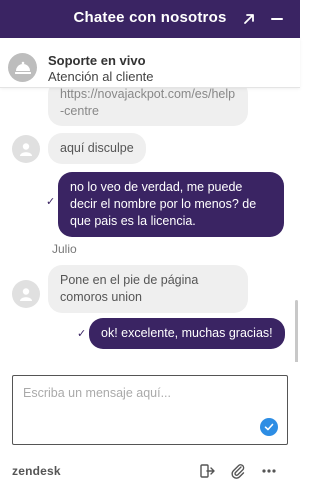  I want to click on end-chat-icon, so click(207, 471).